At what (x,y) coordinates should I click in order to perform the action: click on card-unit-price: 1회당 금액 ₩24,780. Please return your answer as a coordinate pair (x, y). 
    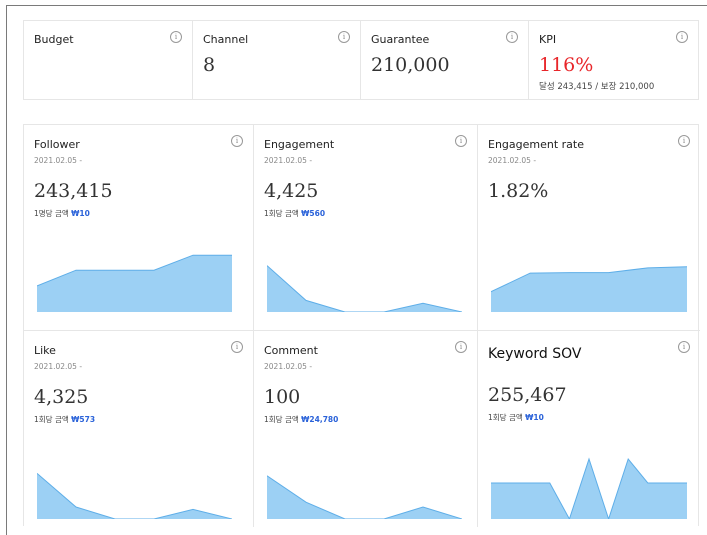
    Looking at the image, I should click on (365, 419).